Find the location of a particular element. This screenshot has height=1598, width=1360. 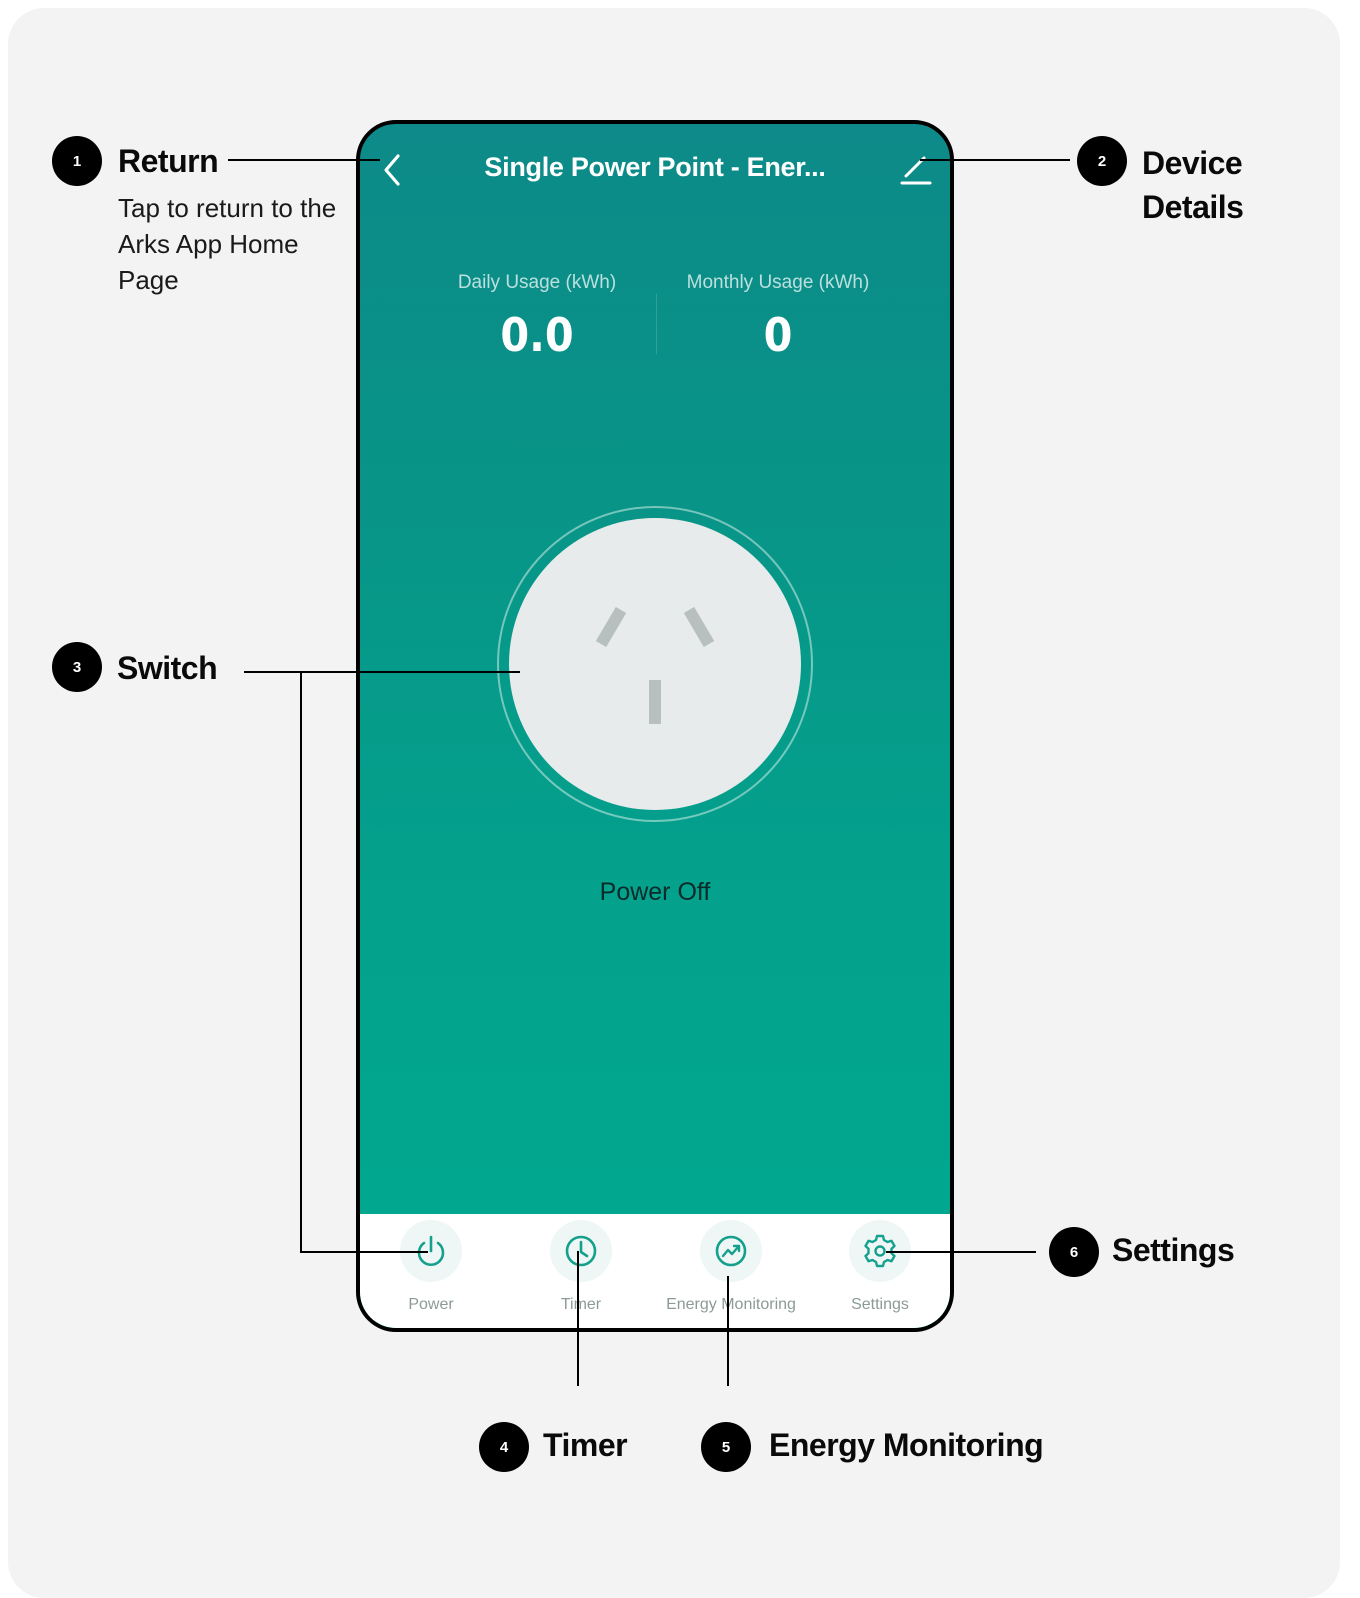

power-connector-horizontal is located at coordinates (364, 1252).